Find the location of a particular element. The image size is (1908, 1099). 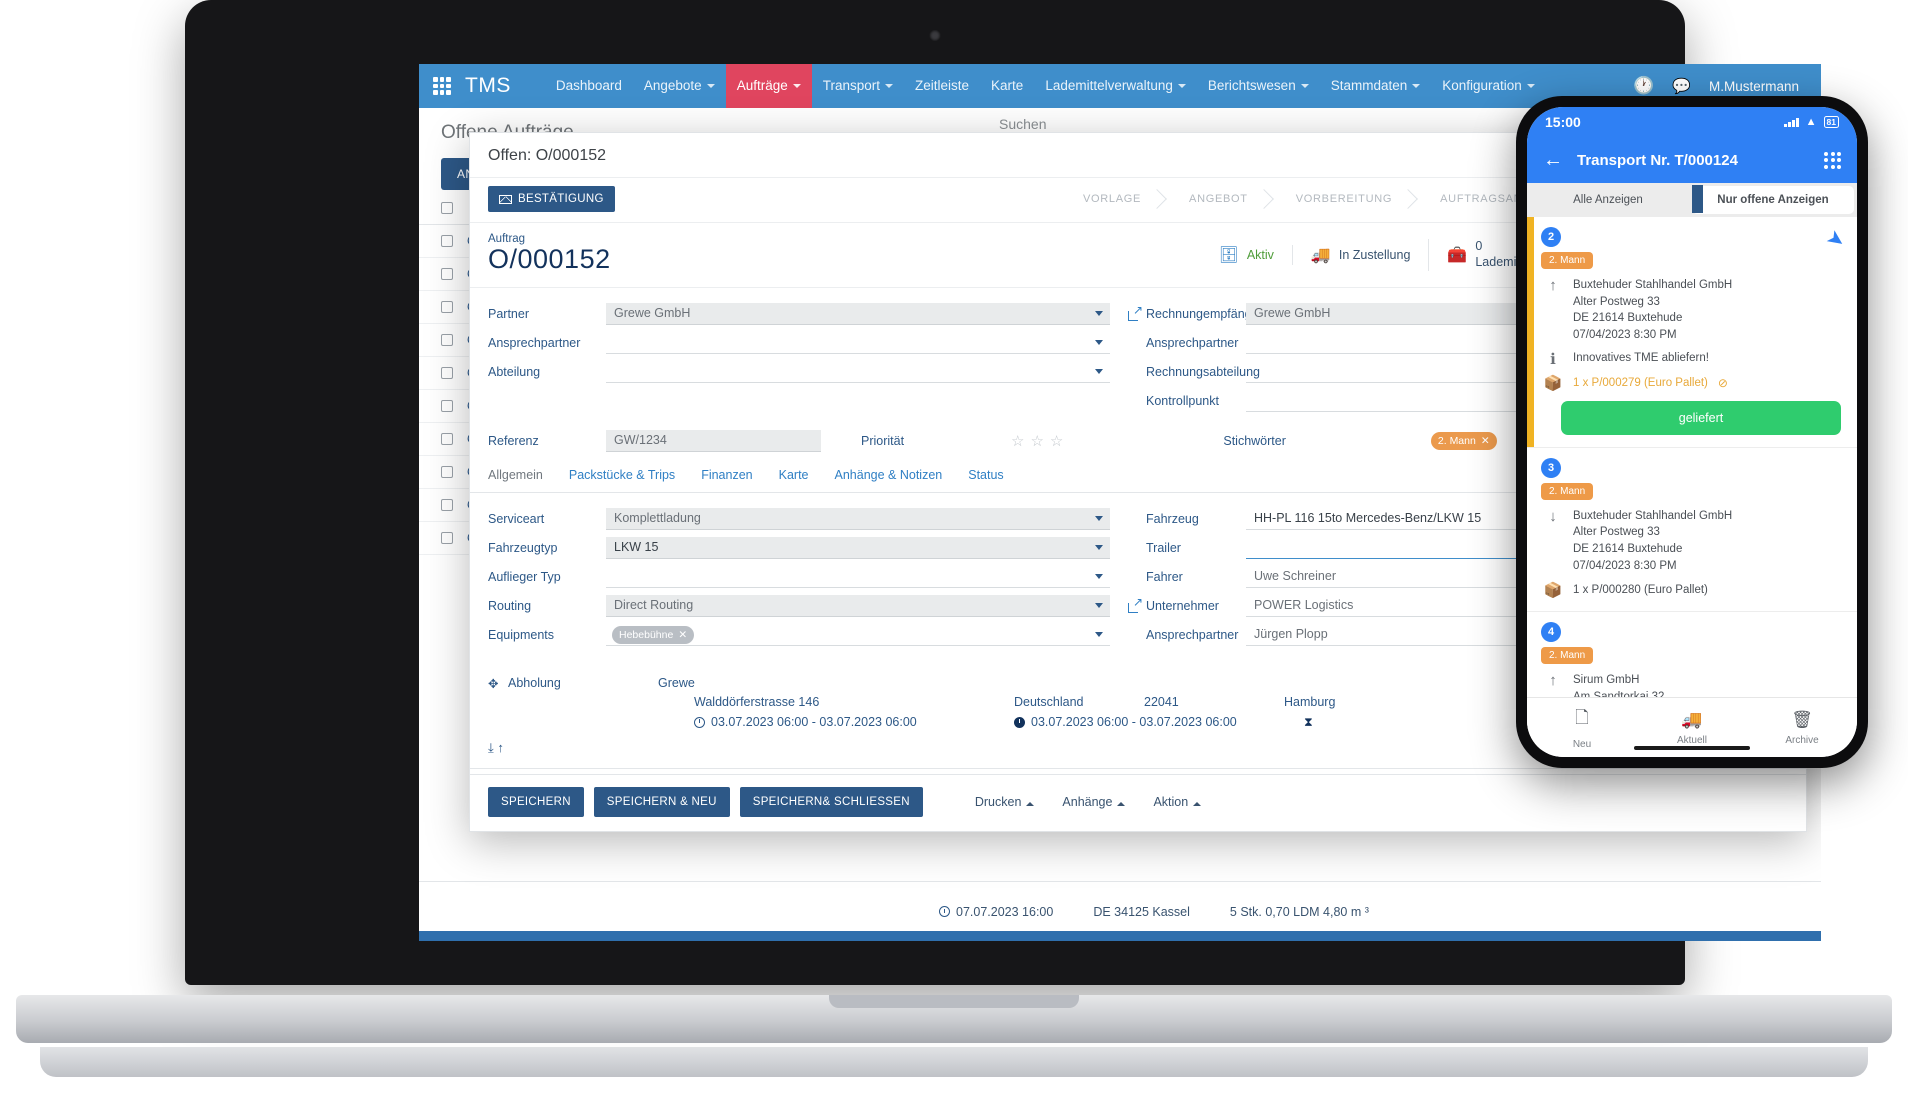

grid-dots-icon is located at coordinates (1832, 160).